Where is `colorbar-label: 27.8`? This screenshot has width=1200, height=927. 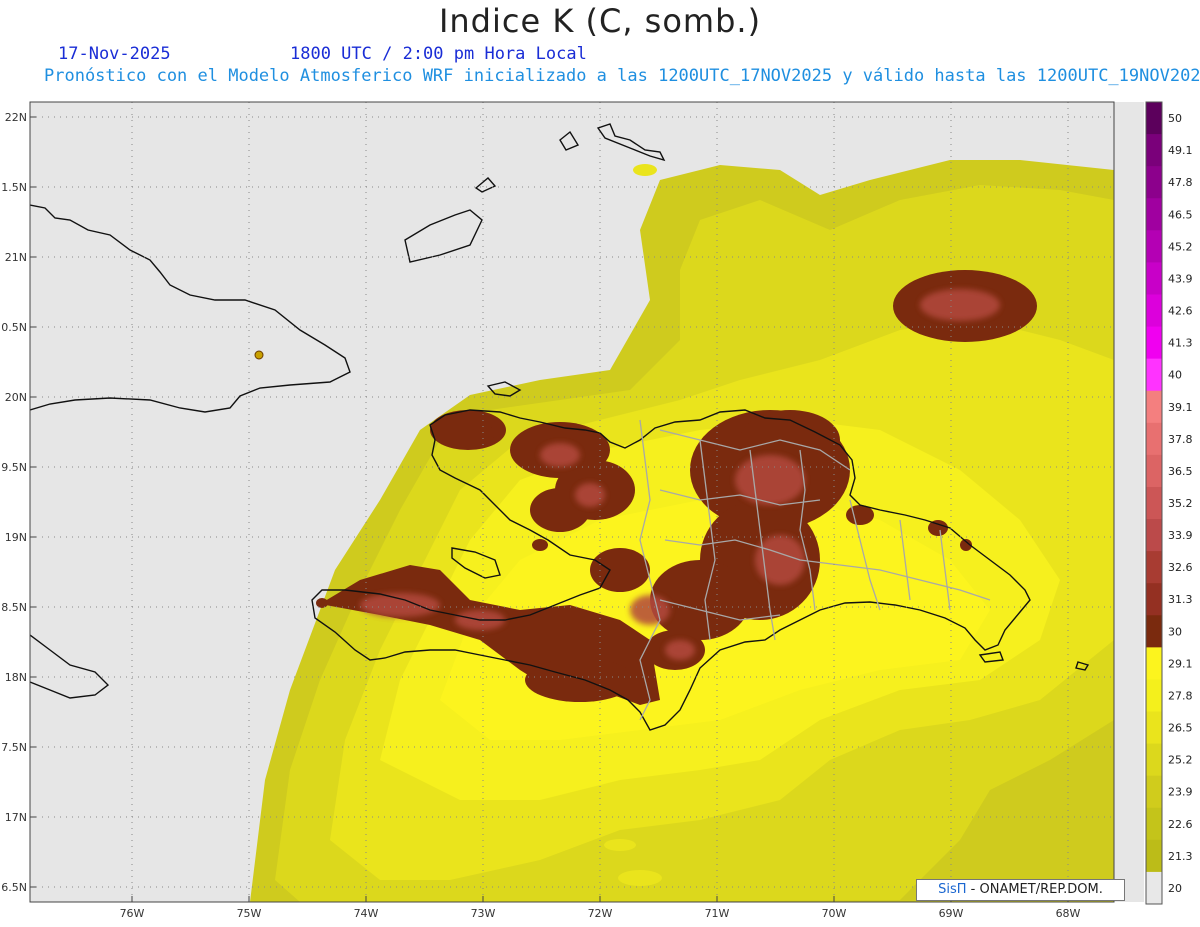 colorbar-label: 27.8 is located at coordinates (1180, 695).